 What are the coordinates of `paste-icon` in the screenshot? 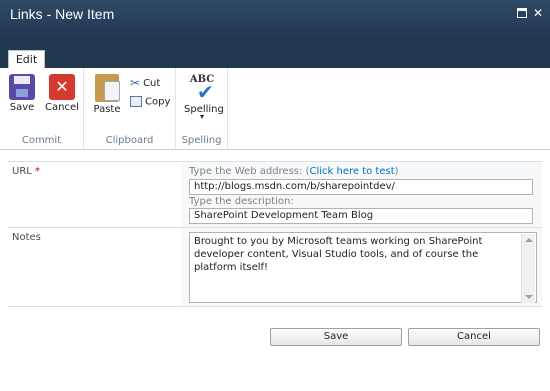 It's located at (107, 88).